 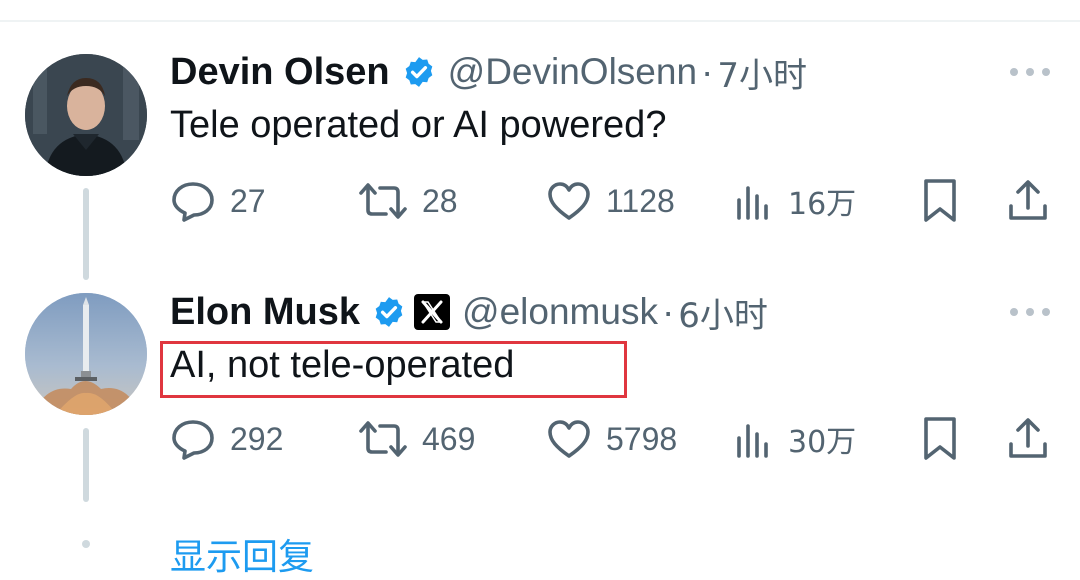 I want to click on author-handle: @elonmusk, so click(x=560, y=312).